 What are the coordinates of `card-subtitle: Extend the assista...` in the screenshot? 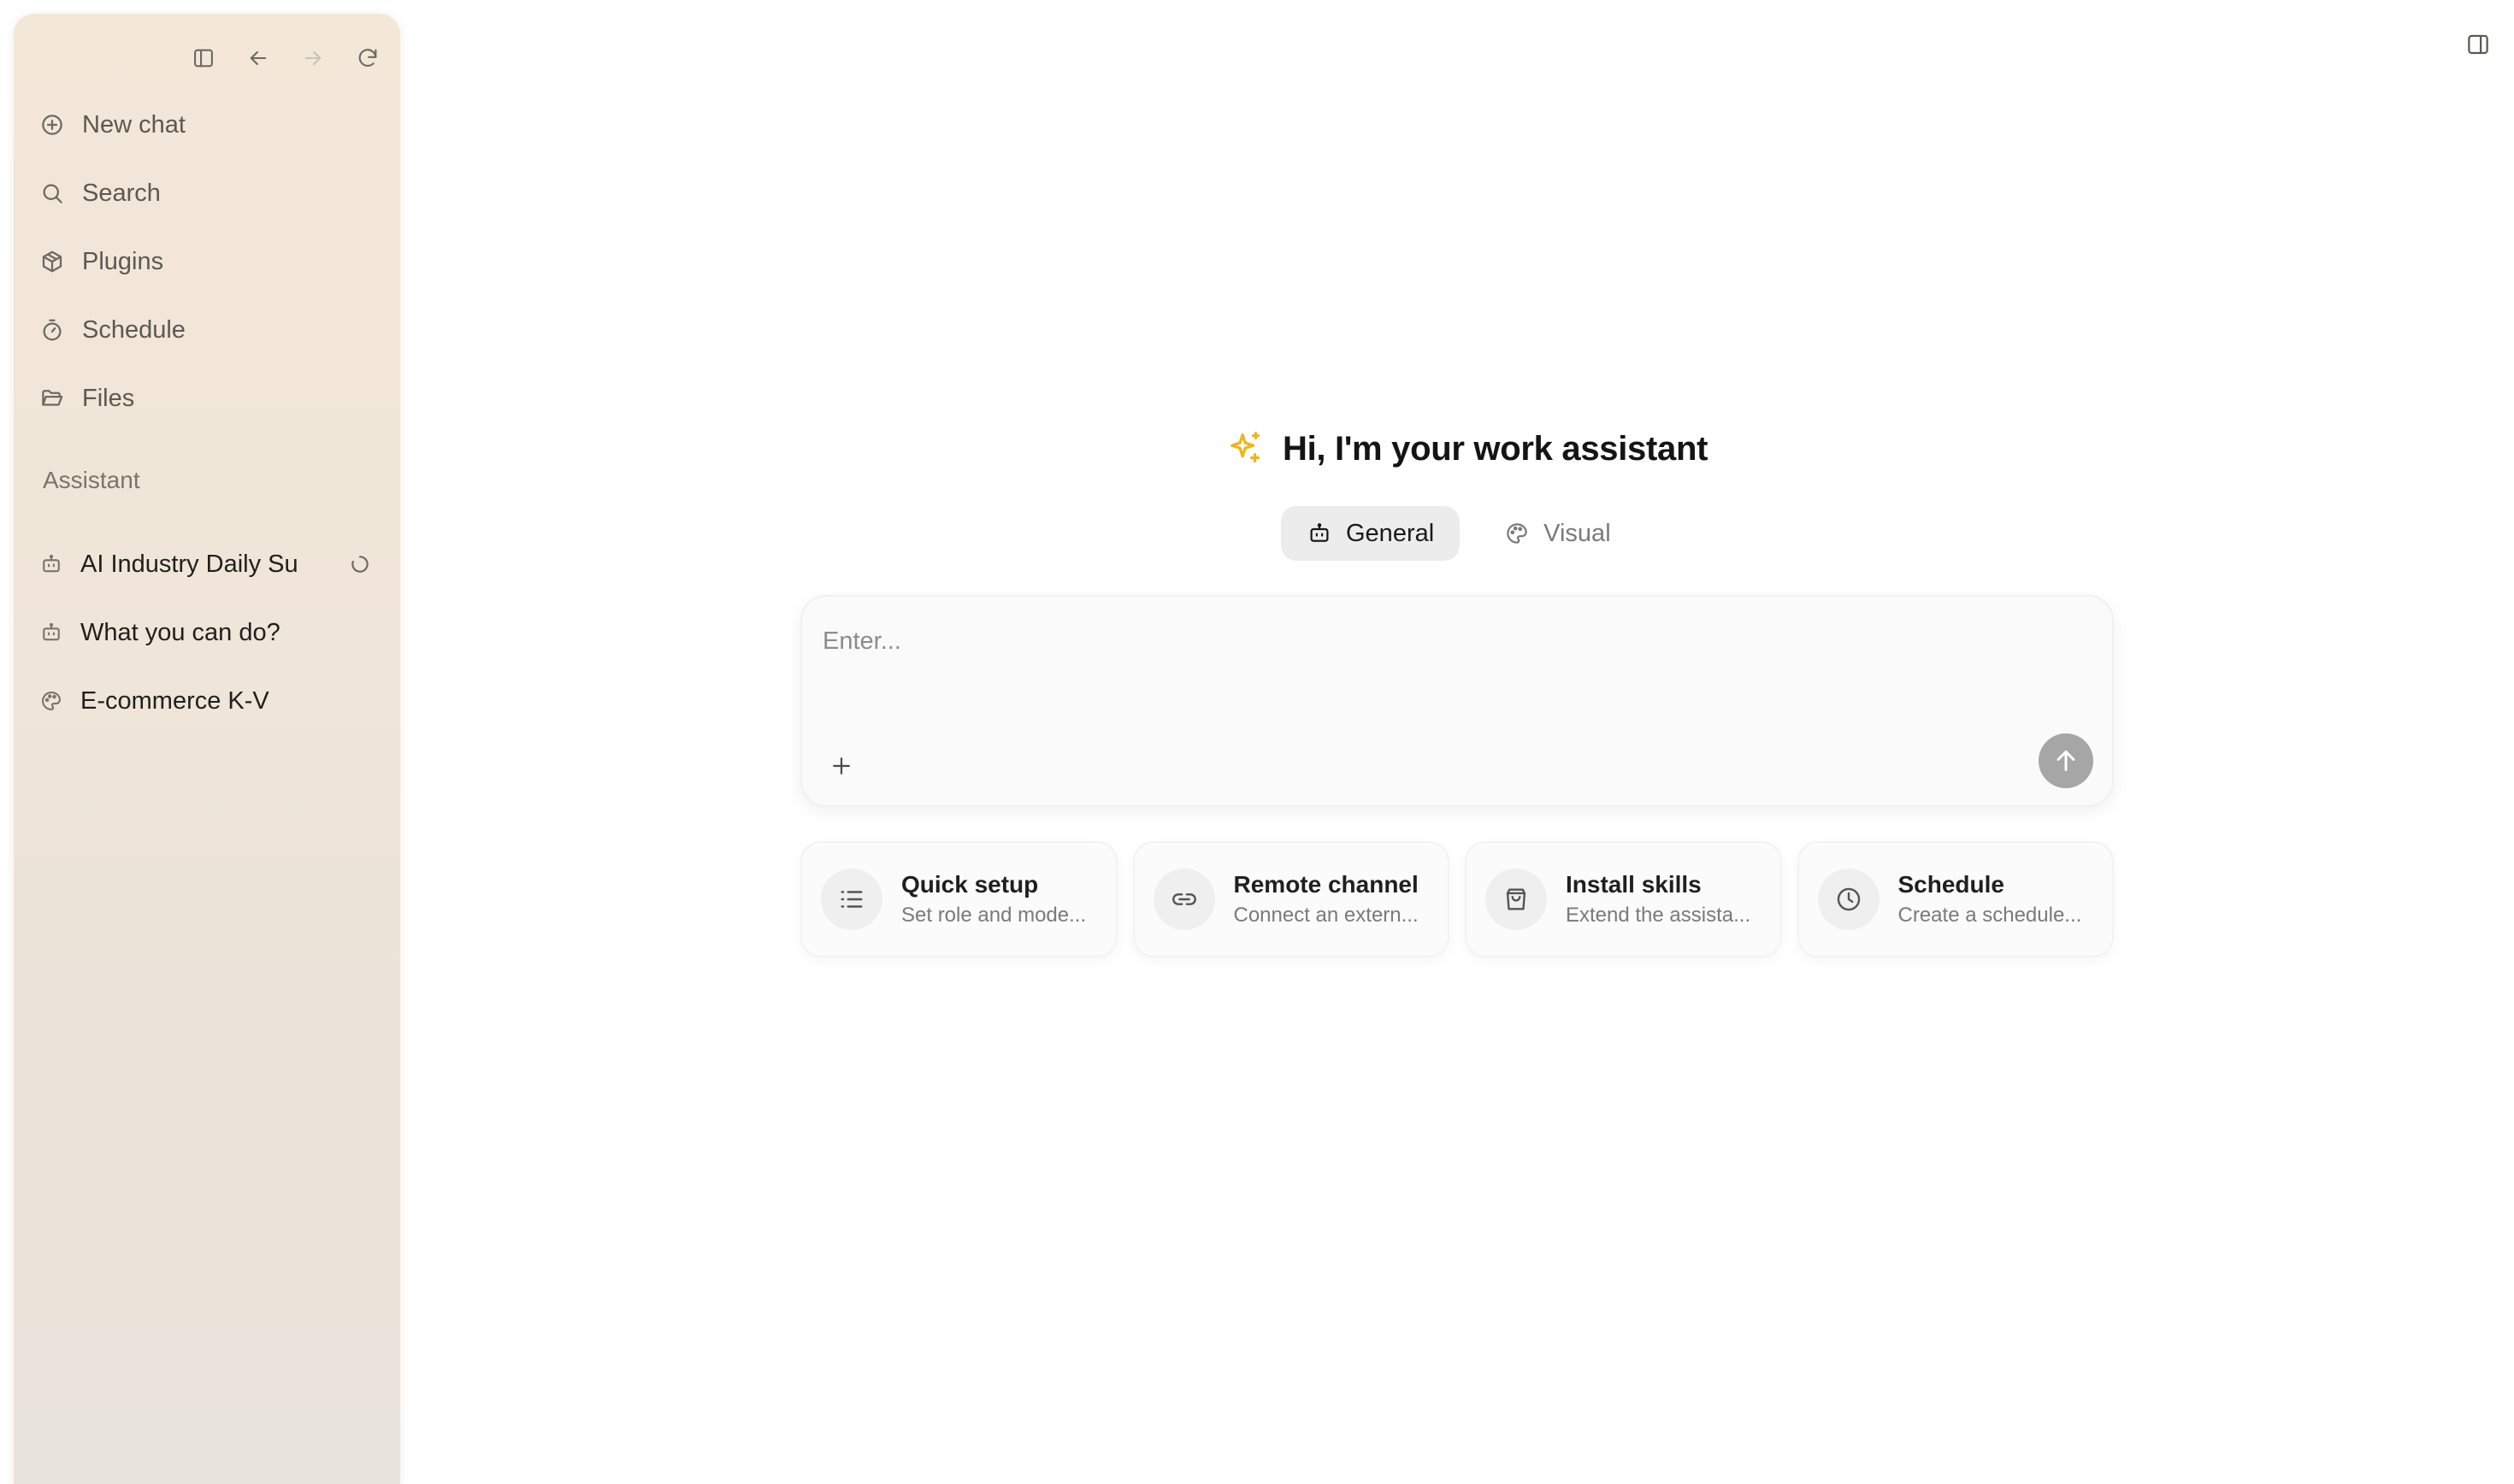 It's located at (1658, 915).